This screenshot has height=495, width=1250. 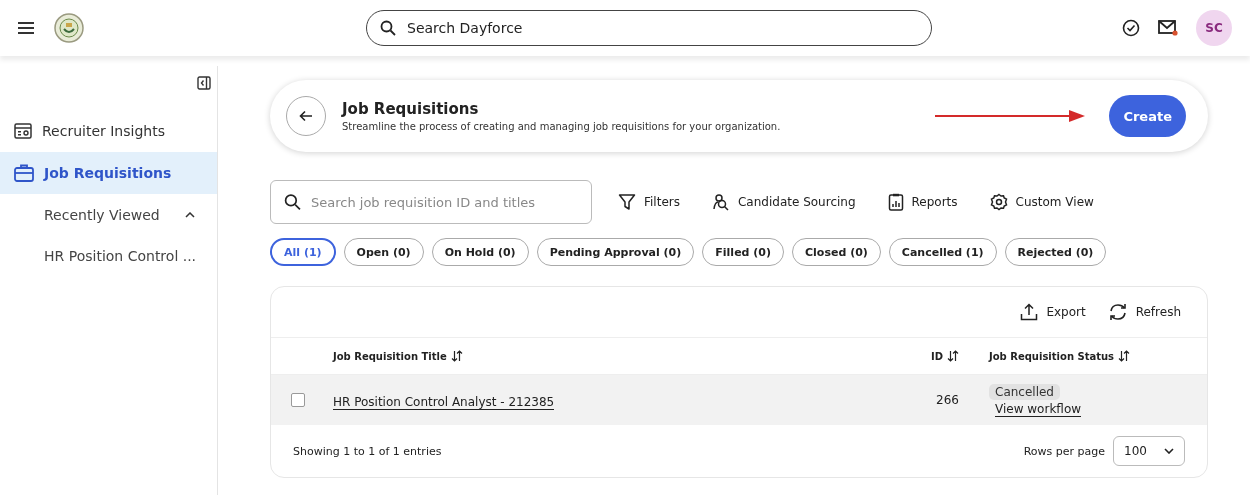 What do you see at coordinates (1064, 451) in the screenshot?
I see `rows-per-page-label: Rows per page` at bounding box center [1064, 451].